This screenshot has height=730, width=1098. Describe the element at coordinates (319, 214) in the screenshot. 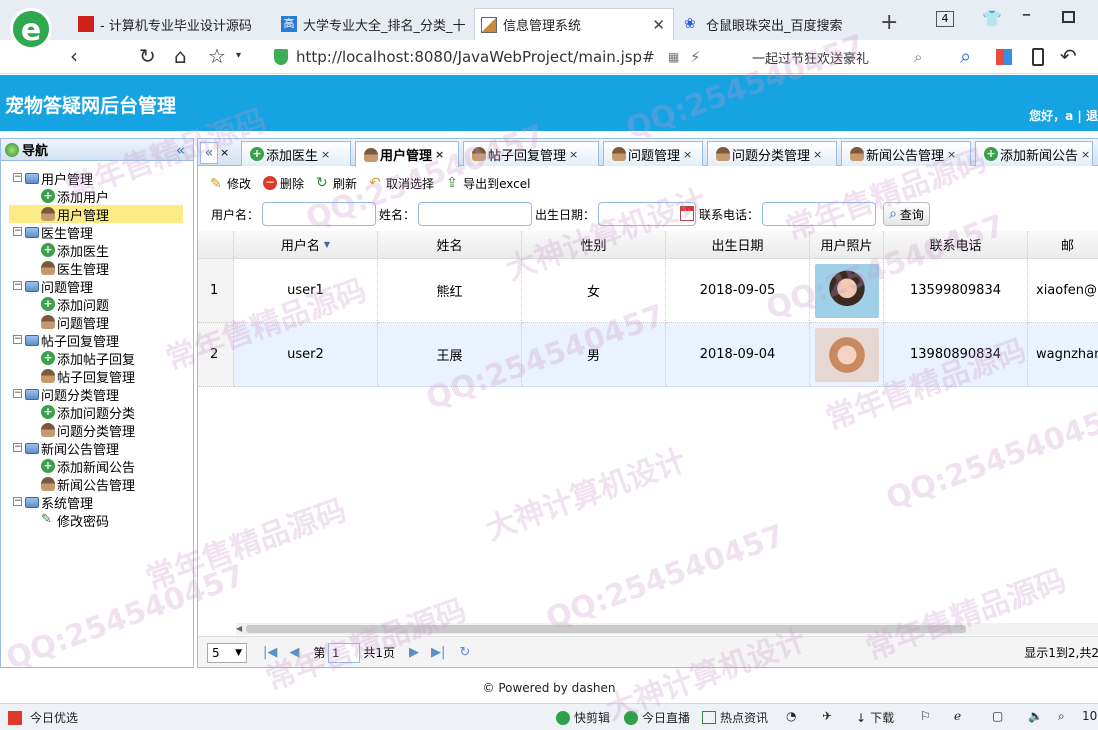

I see `username-input` at that location.